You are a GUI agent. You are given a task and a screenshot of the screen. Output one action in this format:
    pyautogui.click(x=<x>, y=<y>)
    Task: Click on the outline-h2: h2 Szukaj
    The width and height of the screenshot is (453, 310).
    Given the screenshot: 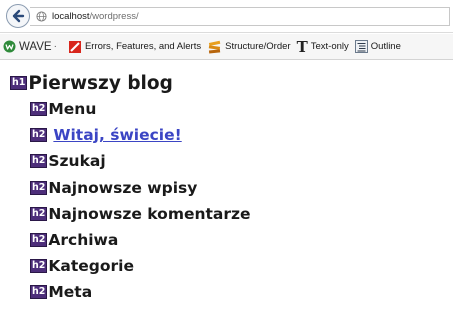 What is the action you would take?
    pyautogui.click(x=140, y=161)
    